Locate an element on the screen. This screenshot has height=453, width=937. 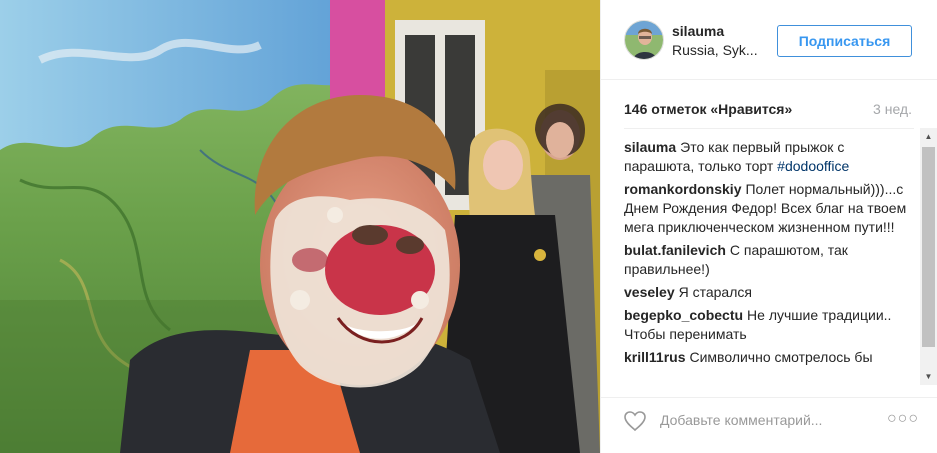
post-header: silauma Russia, Syk... Подписаться is located at coordinates (769, 40).